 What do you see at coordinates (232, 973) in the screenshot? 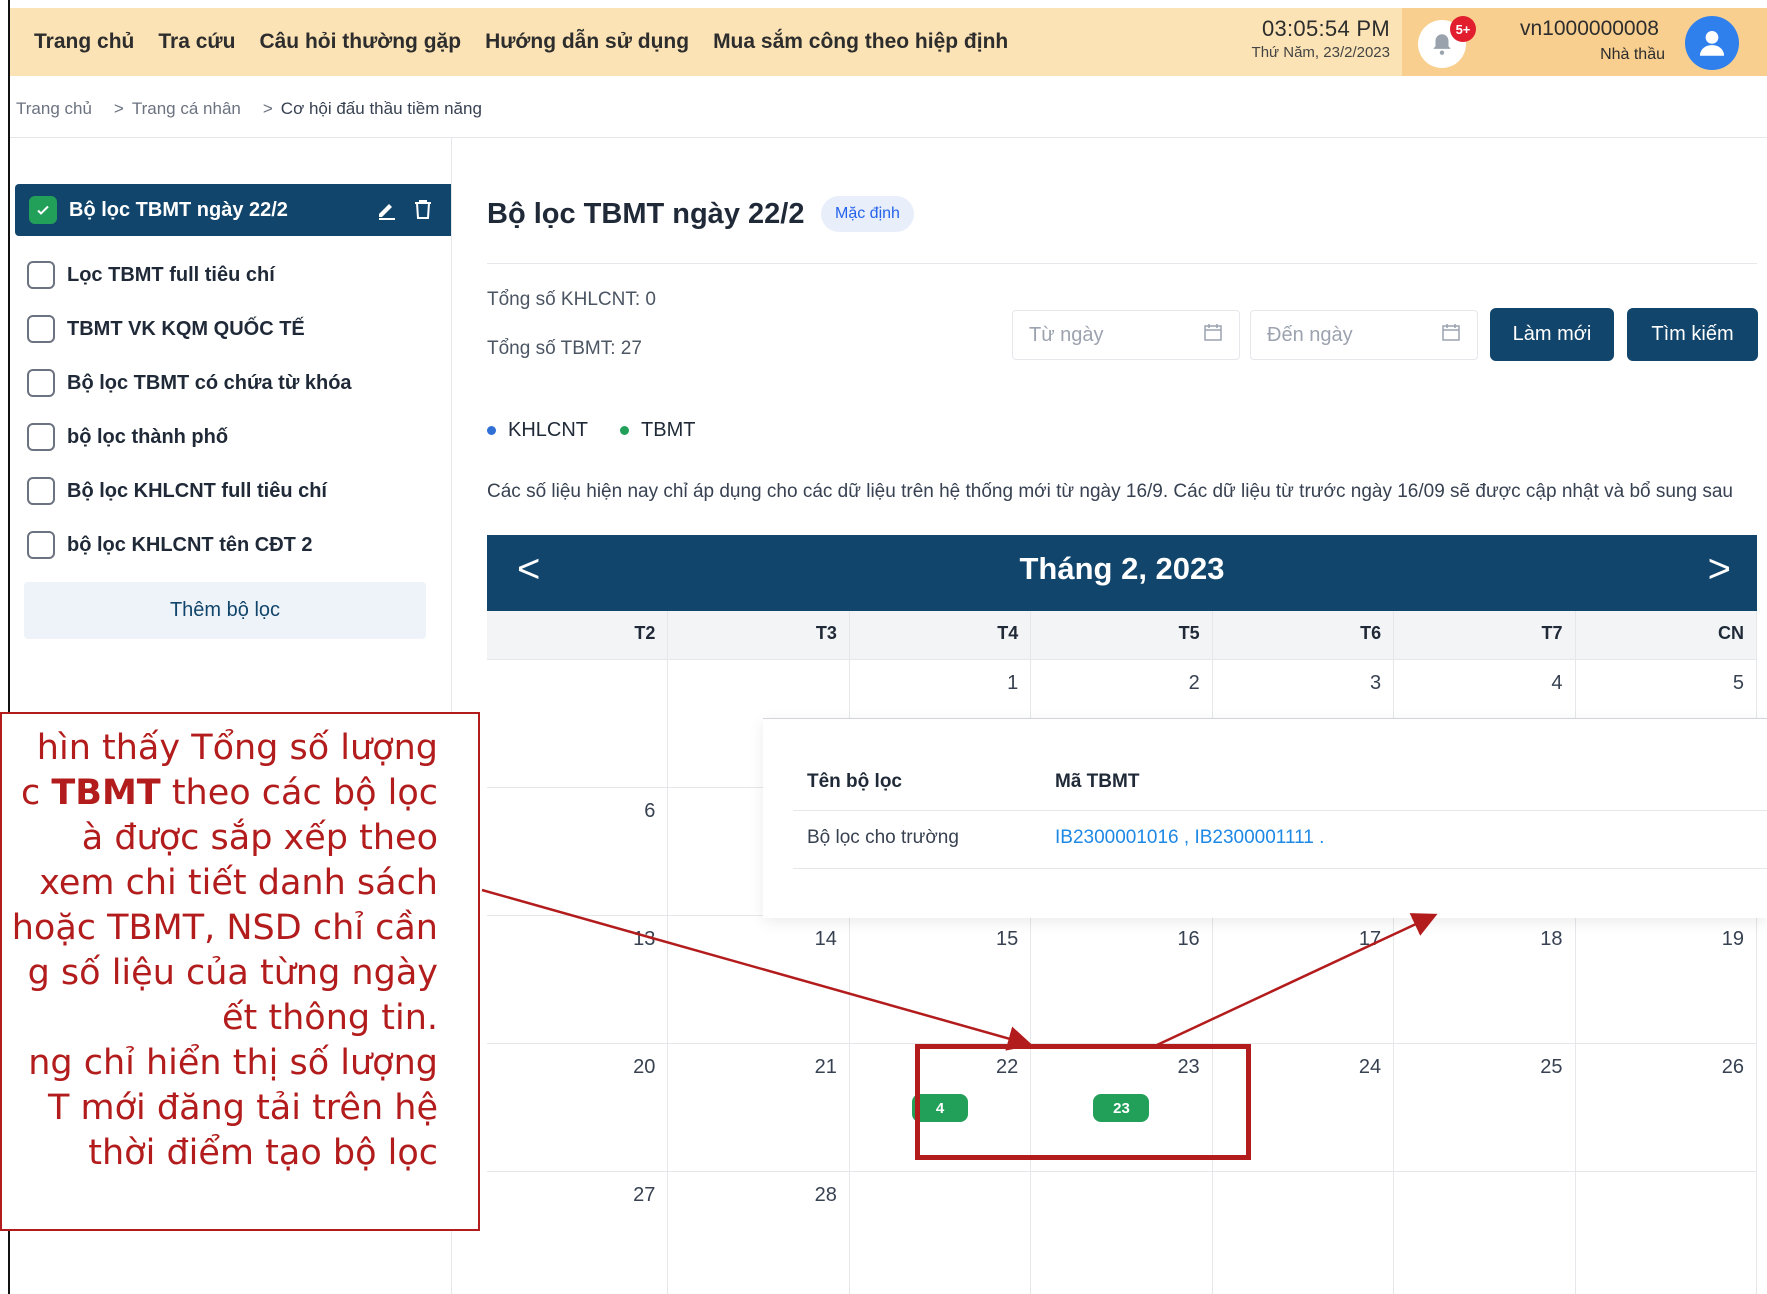
I see `annotation-text-part: g số liệu của từng ngày` at bounding box center [232, 973].